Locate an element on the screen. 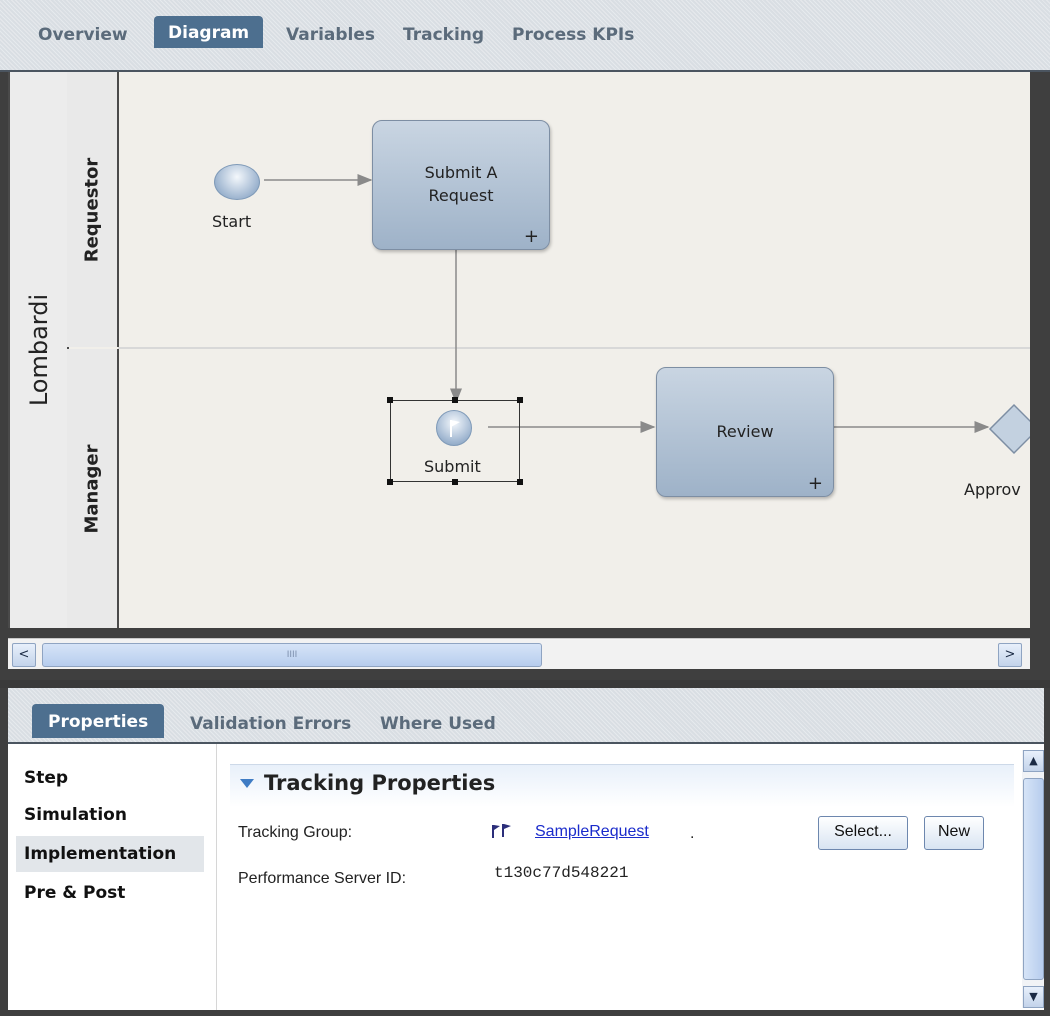 This screenshot has width=1050, height=1016. tab-where-used: Where Used is located at coordinates (438, 724).